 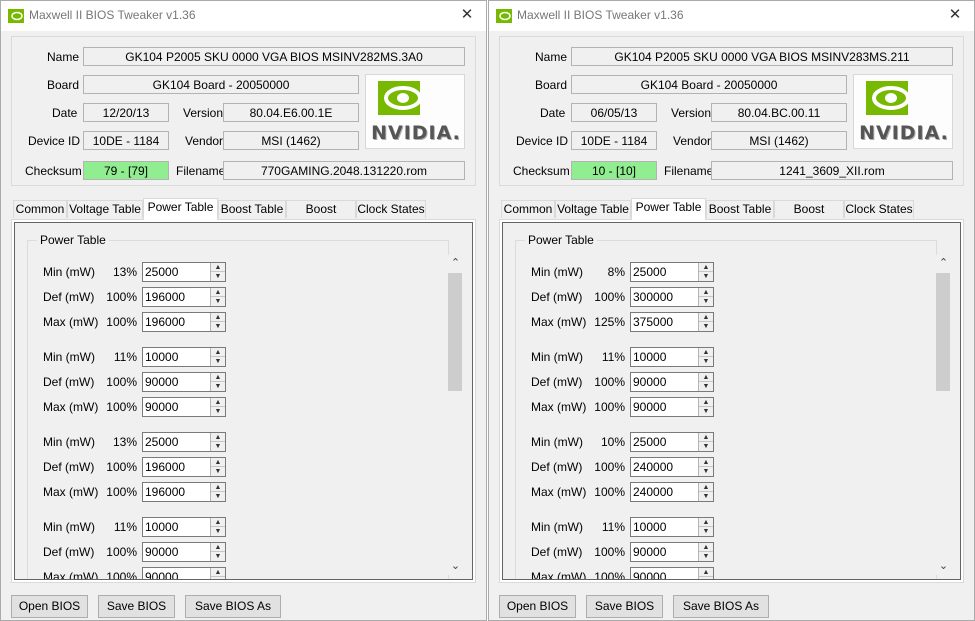 I want to click on power-value-stepper: 300000 ▲ ▼, so click(x=672, y=297).